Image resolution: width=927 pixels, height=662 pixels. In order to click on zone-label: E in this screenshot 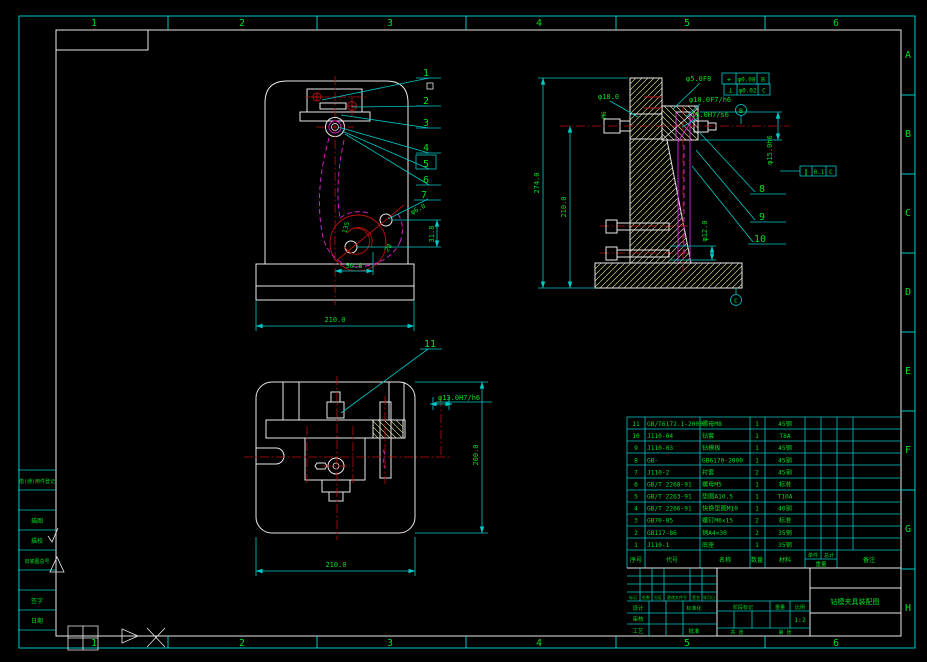, I will do `click(908, 371)`.